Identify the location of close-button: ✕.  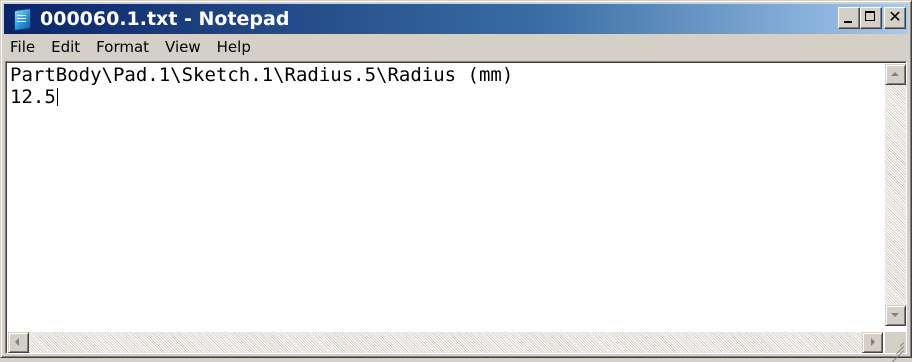
(895, 18).